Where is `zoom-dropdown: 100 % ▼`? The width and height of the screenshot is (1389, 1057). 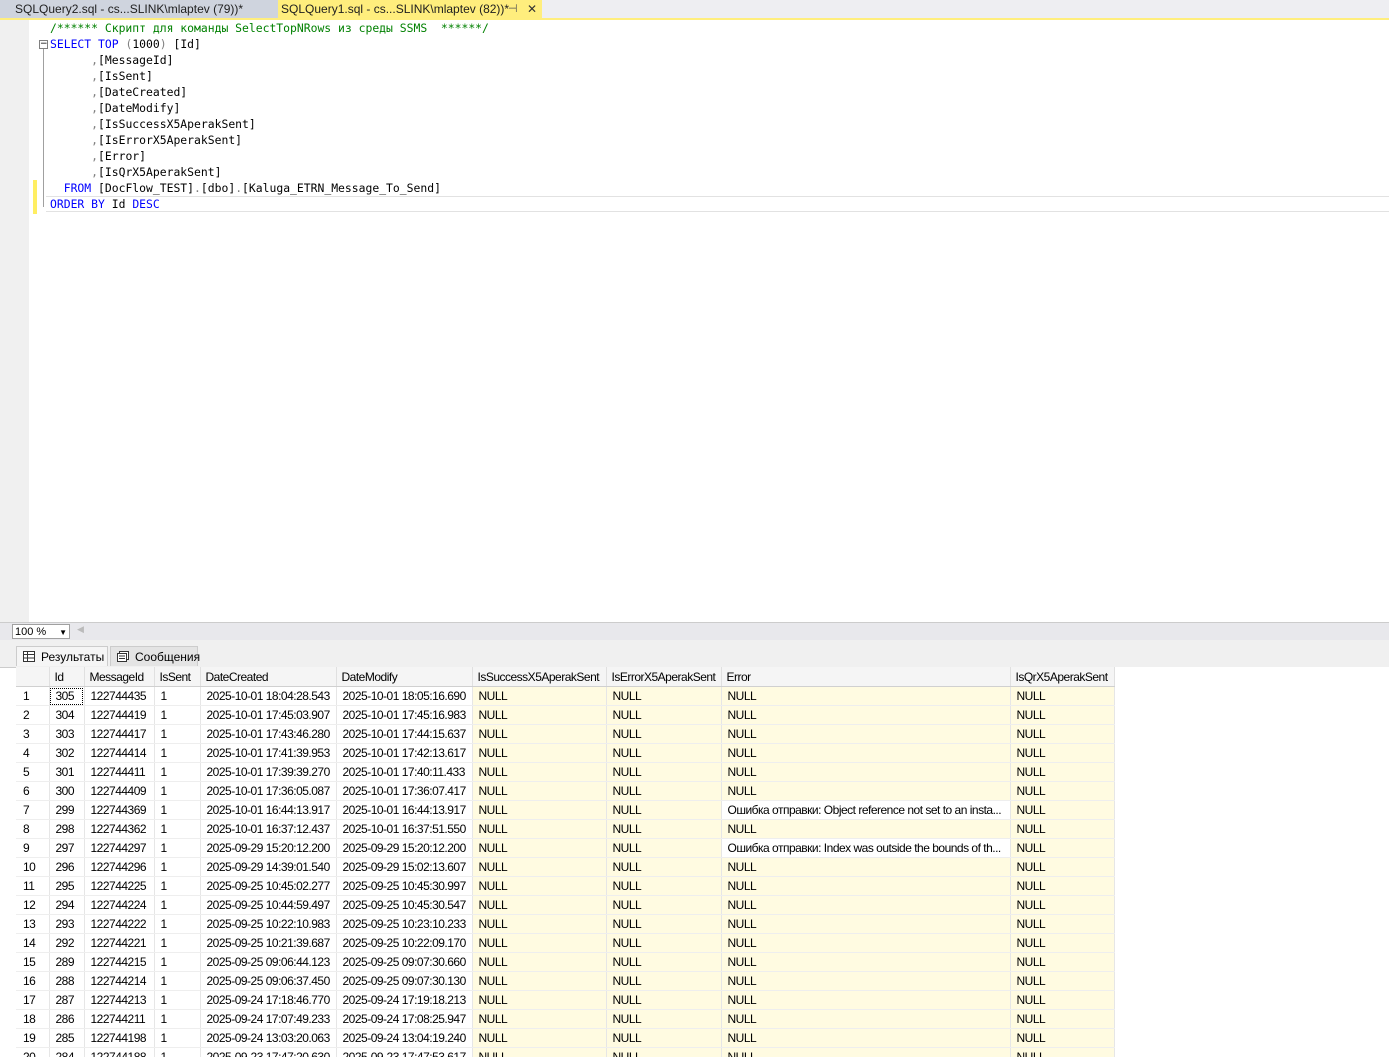 zoom-dropdown: 100 % ▼ is located at coordinates (41, 631).